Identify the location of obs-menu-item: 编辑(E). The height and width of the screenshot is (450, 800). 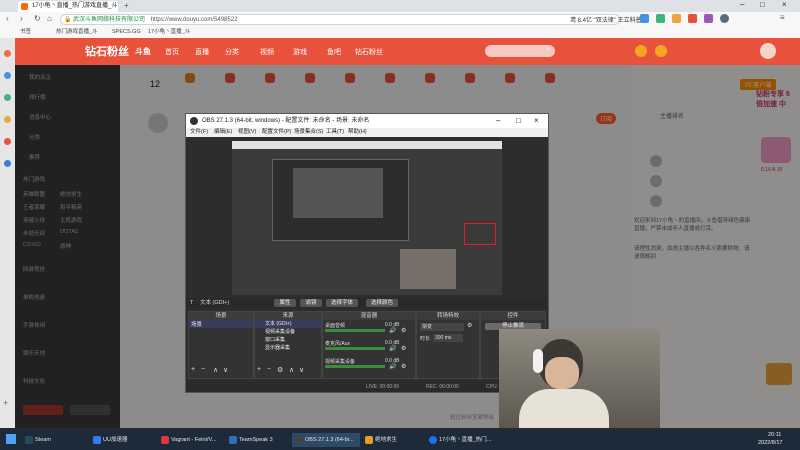
(223, 132).